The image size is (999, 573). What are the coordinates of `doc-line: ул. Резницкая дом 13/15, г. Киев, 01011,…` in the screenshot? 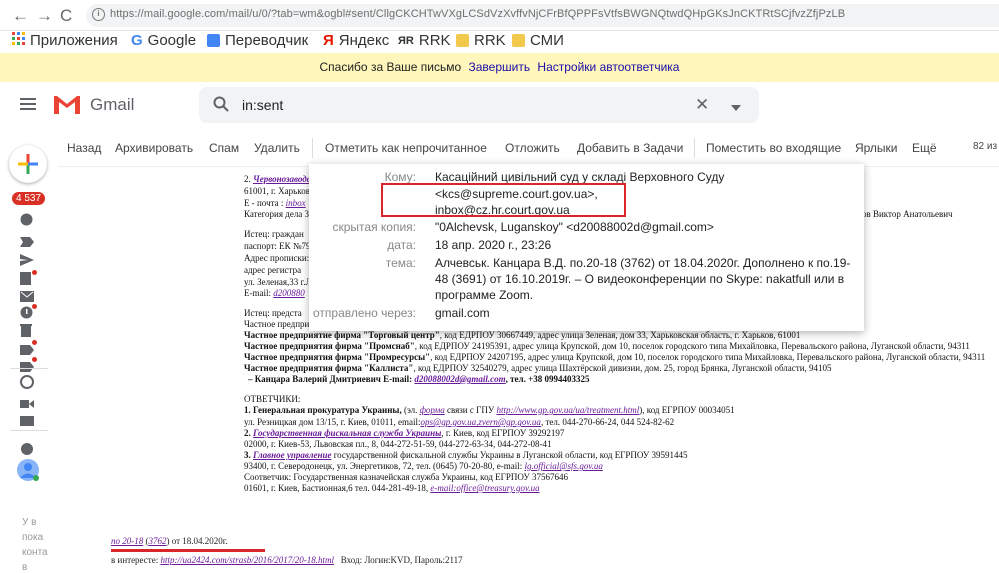 It's located at (459, 422).